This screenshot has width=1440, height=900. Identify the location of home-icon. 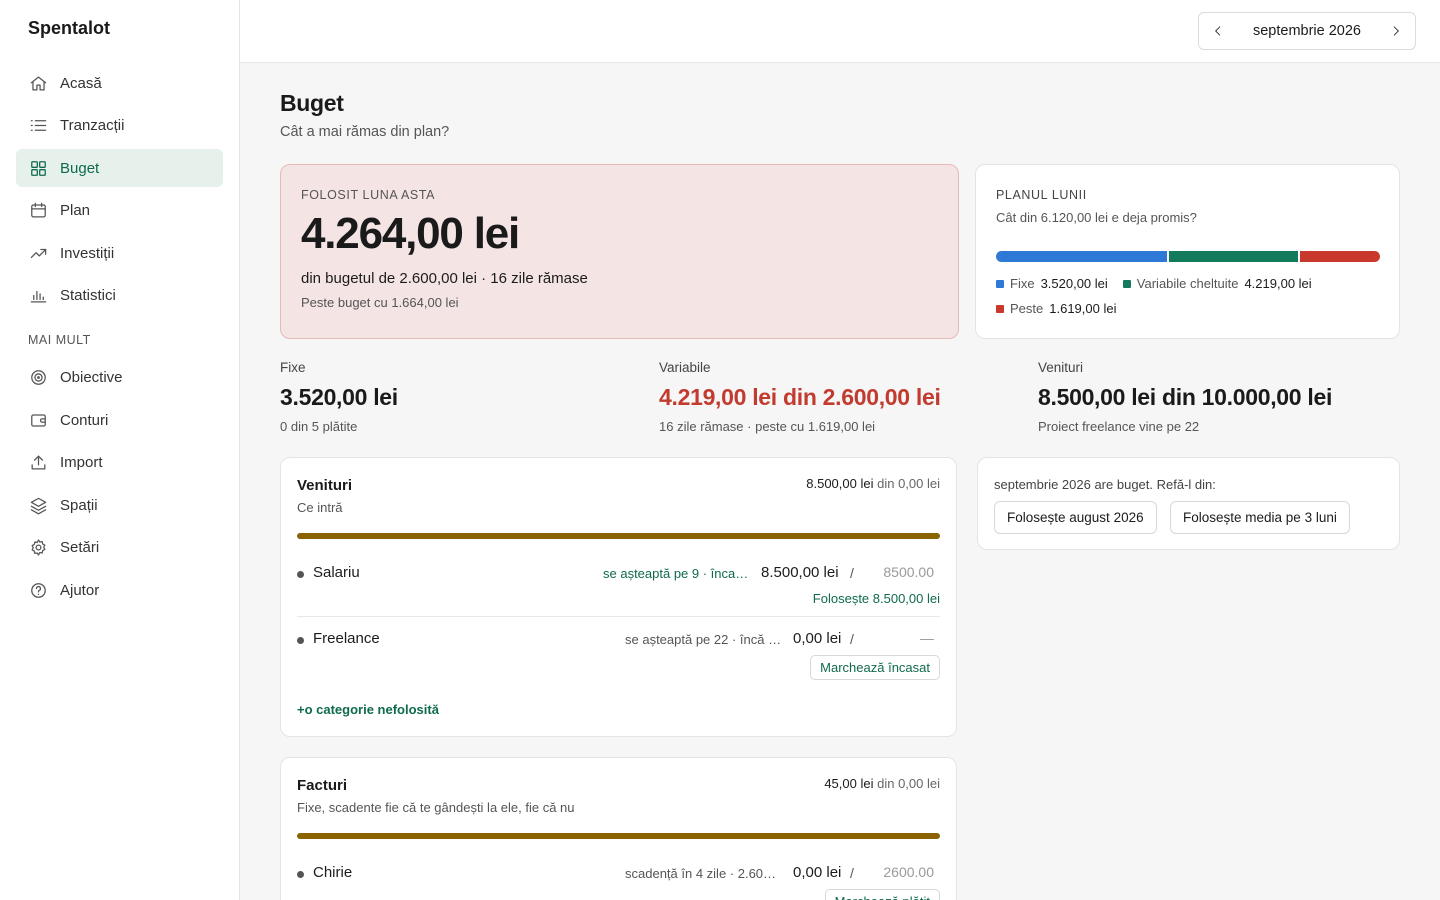
(38, 83).